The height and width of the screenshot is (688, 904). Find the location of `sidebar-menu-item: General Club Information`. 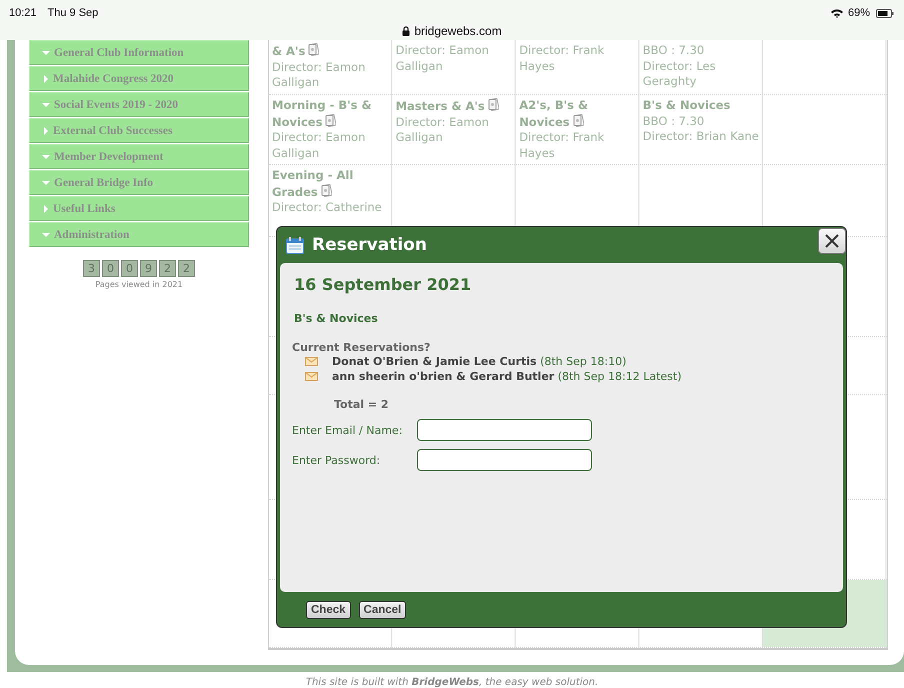

sidebar-menu-item: General Club Information is located at coordinates (139, 52).